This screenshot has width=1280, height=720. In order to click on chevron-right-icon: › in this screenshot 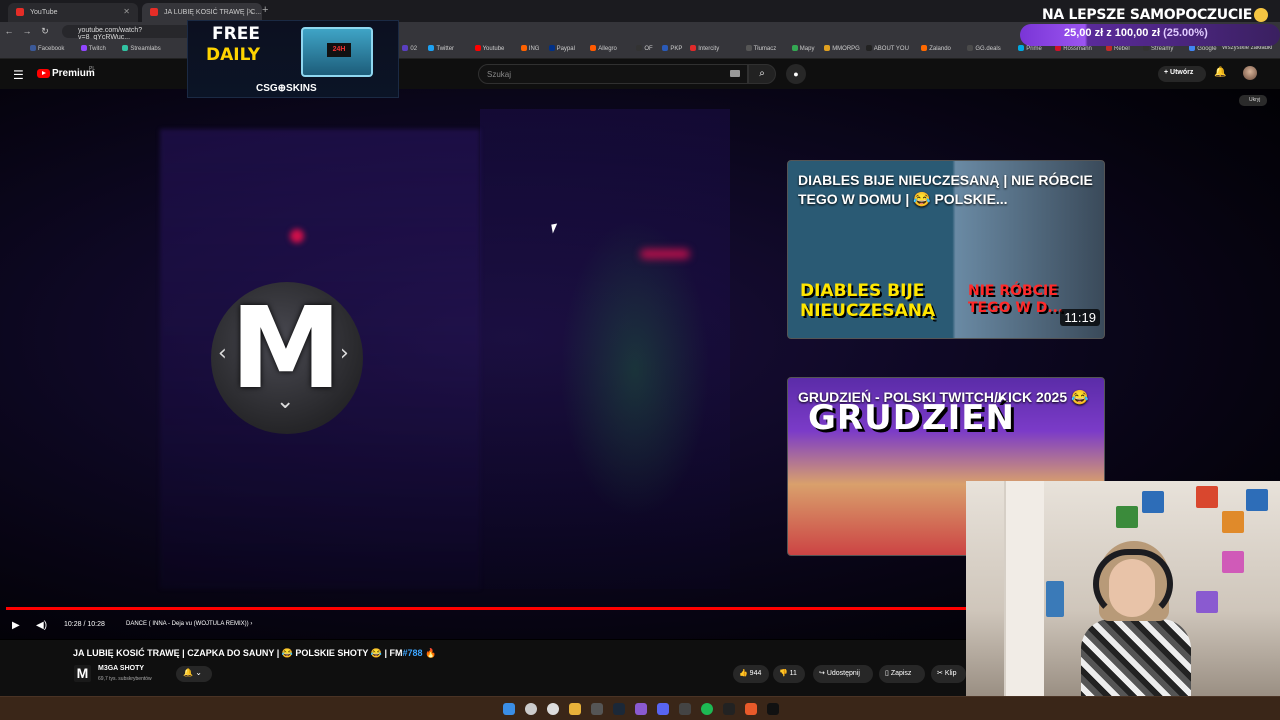, I will do `click(344, 353)`.